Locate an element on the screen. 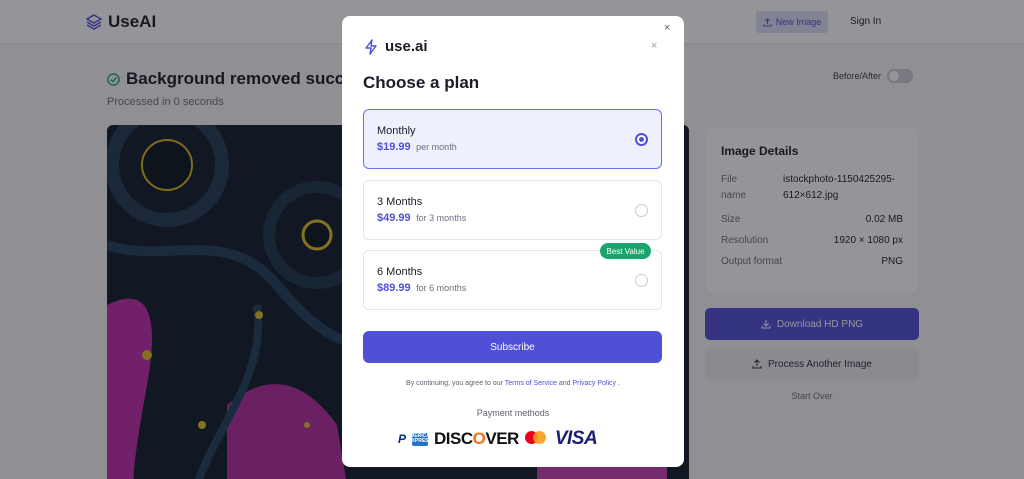 The height and width of the screenshot is (479, 1024). mastercard-icon is located at coordinates (536, 439).